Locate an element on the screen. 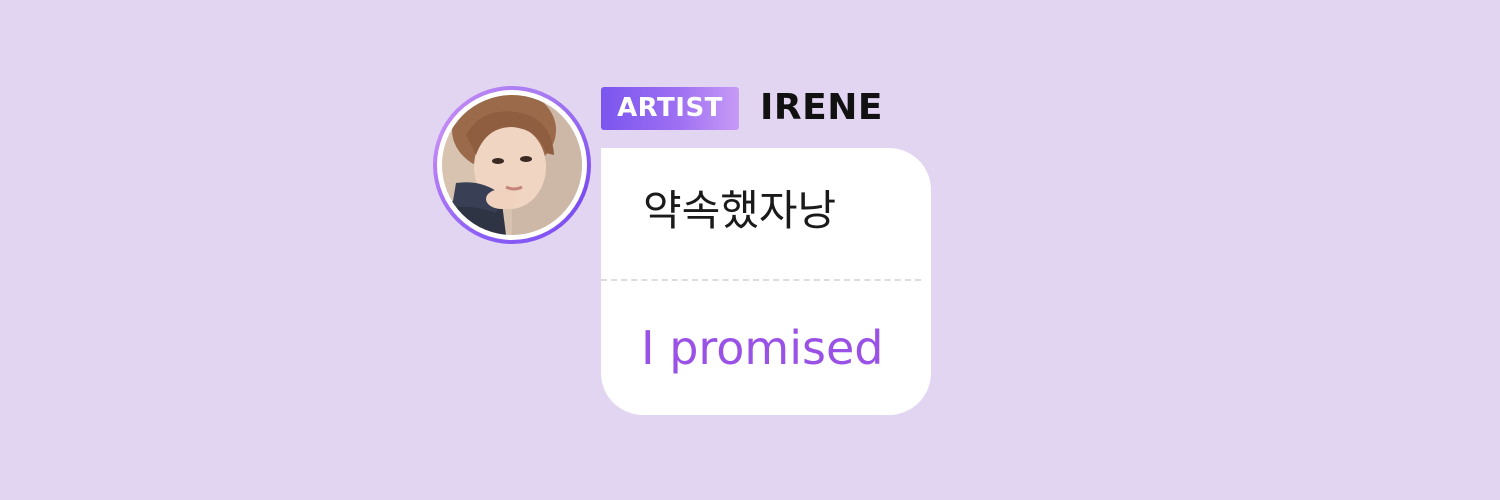  profile-photo-icon is located at coordinates (512, 165).